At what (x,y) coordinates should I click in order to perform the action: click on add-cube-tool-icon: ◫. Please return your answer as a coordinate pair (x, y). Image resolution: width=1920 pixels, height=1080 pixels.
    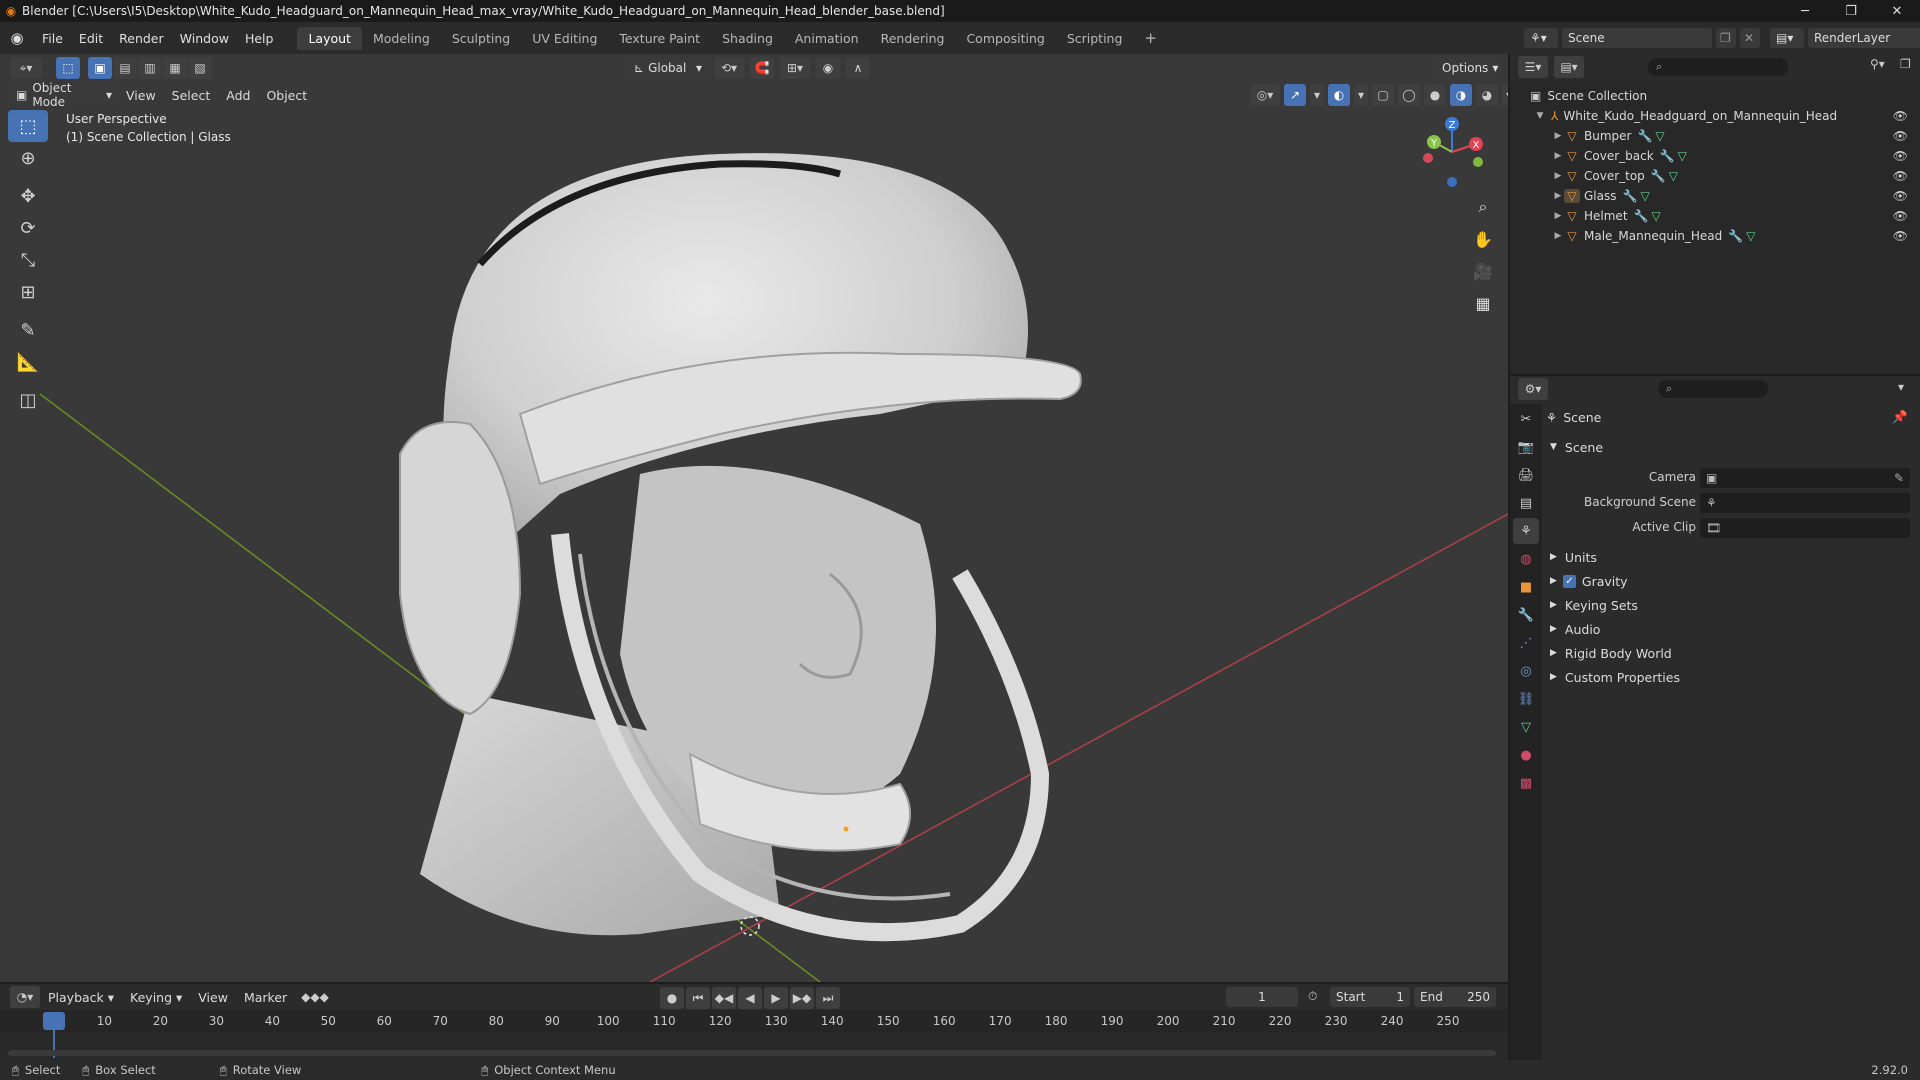
    Looking at the image, I should click on (28, 400).